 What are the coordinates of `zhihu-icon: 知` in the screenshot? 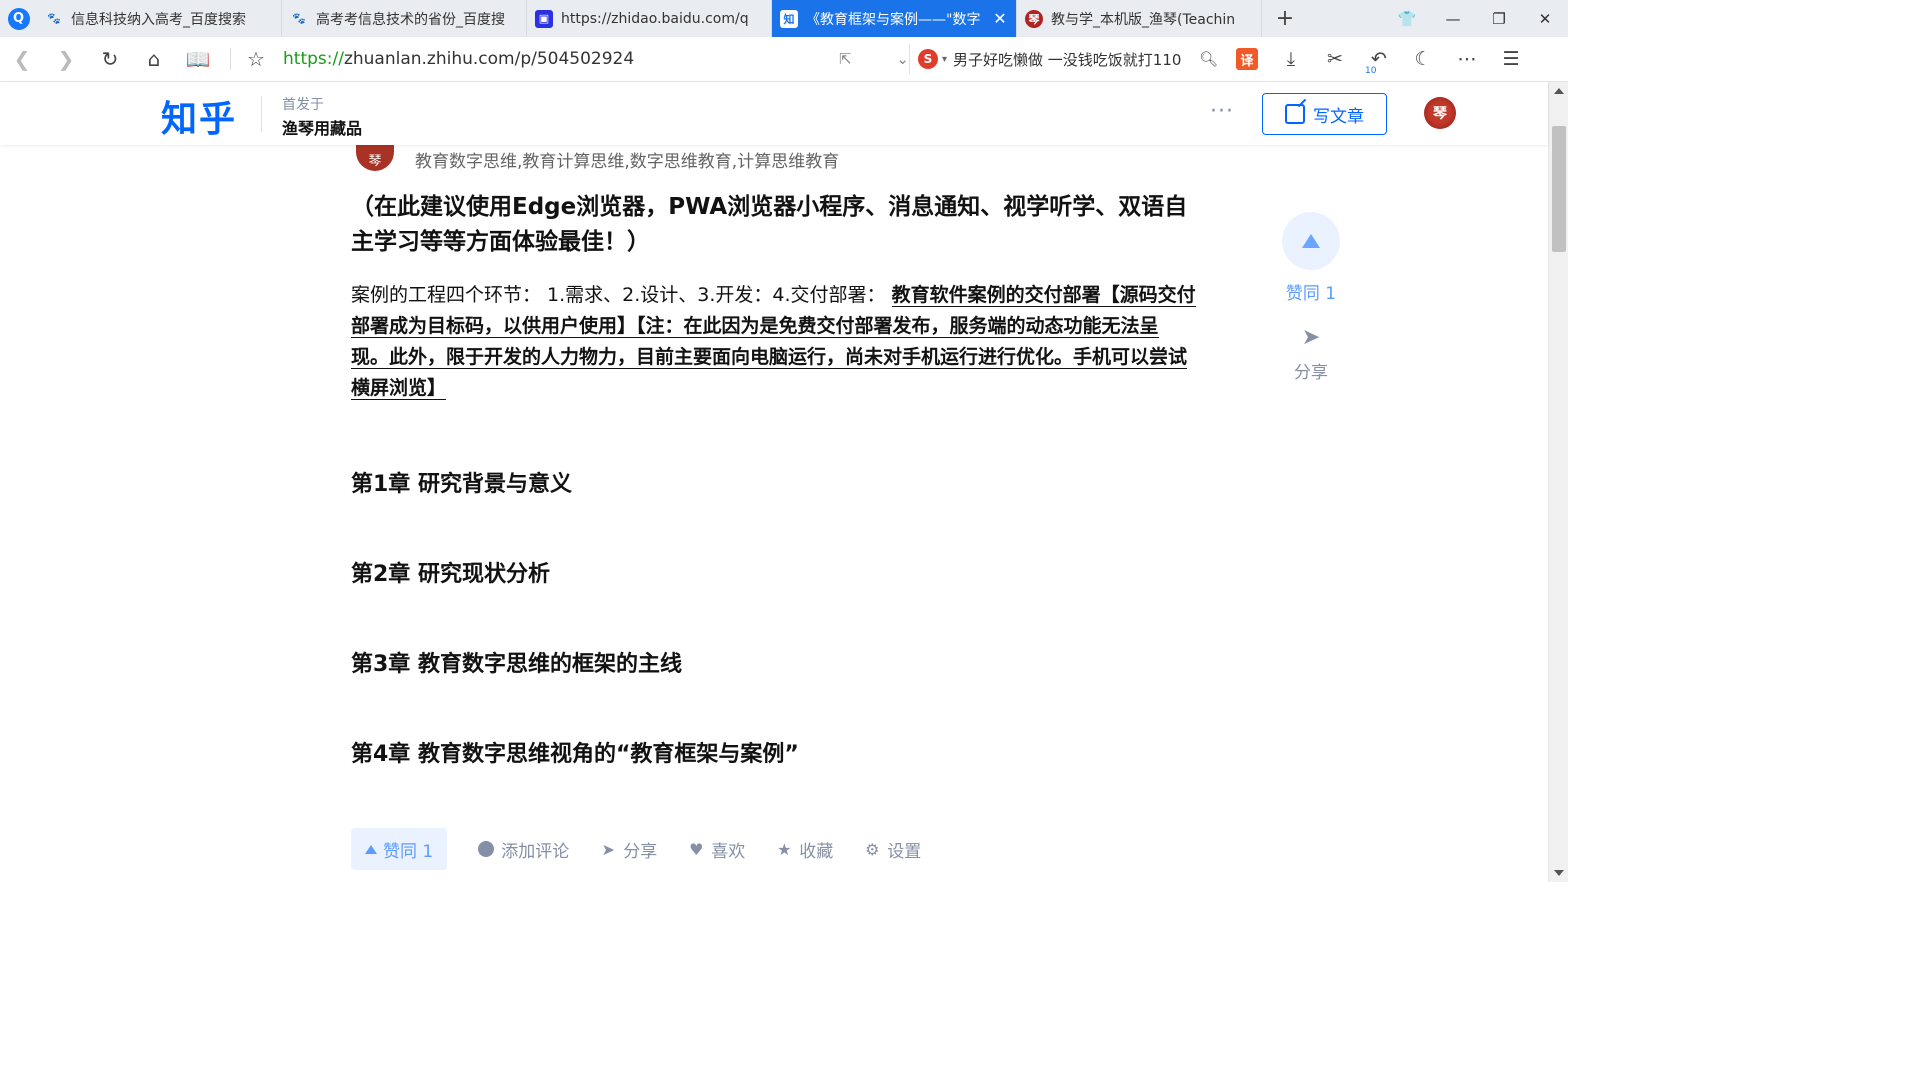 It's located at (789, 18).